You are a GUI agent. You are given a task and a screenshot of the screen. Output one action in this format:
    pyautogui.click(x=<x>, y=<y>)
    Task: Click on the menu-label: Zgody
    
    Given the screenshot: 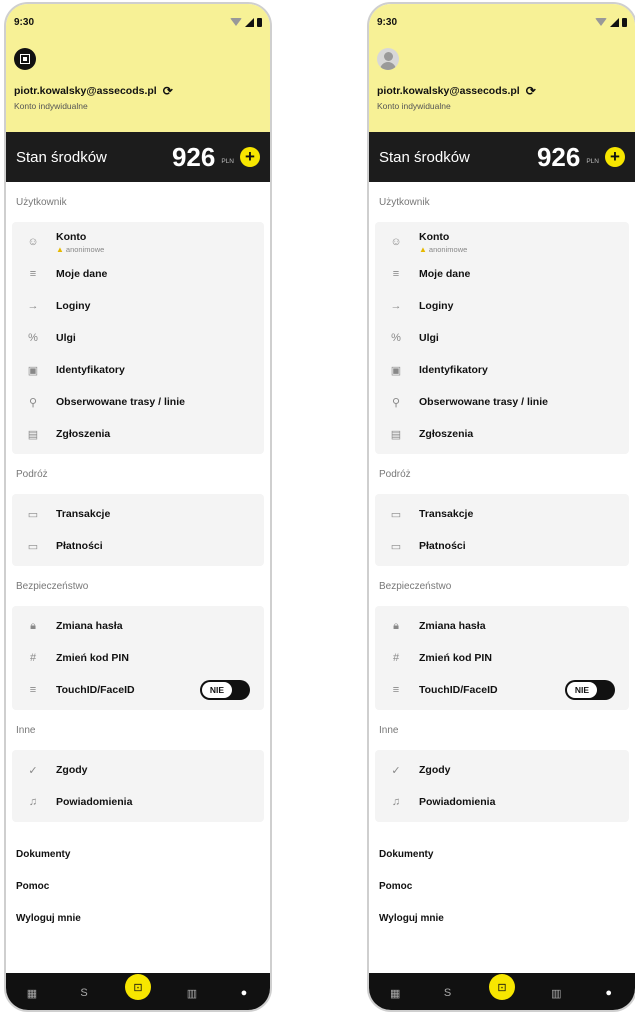 What is the action you would take?
    pyautogui.click(x=72, y=770)
    